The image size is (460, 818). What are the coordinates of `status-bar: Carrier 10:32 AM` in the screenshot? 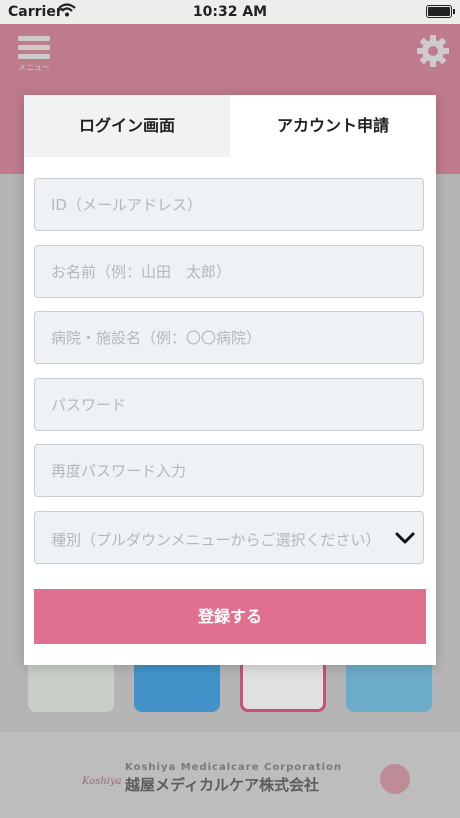 It's located at (230, 12).